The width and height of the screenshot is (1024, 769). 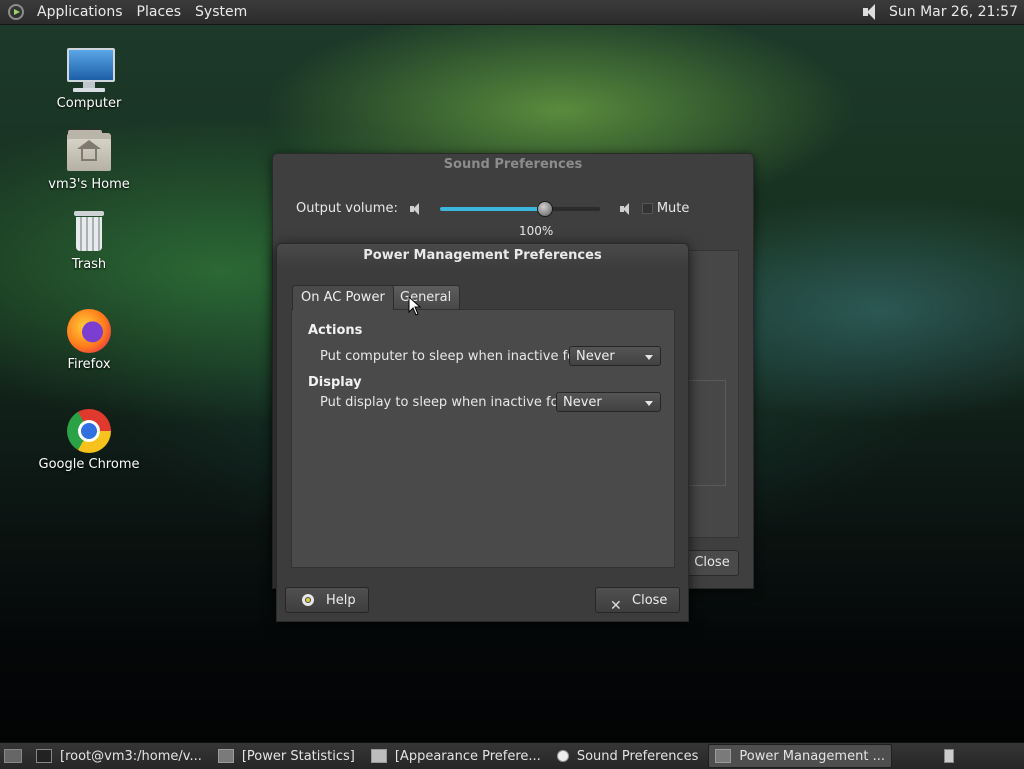 I want to click on volume-low-icon, so click(x=415, y=209).